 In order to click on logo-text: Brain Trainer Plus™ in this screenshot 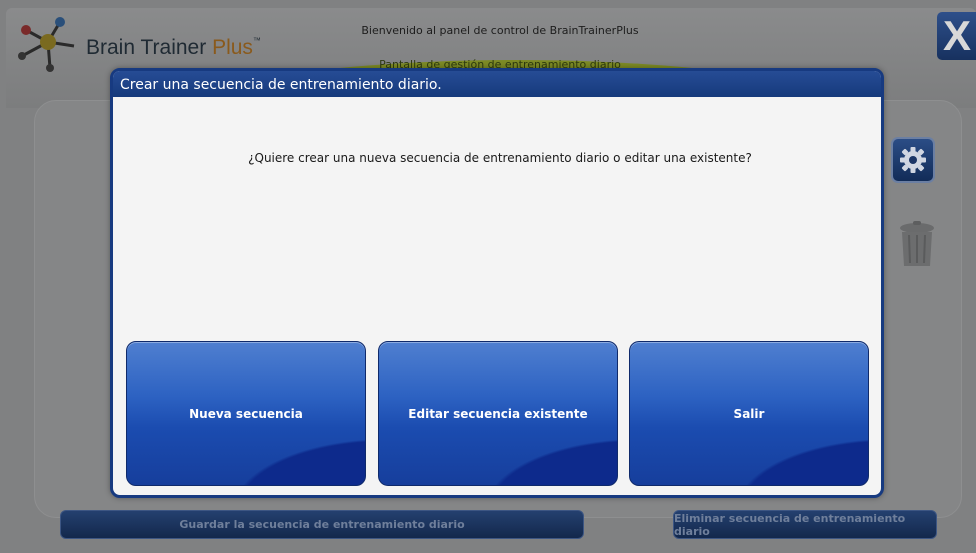, I will do `click(173, 48)`.